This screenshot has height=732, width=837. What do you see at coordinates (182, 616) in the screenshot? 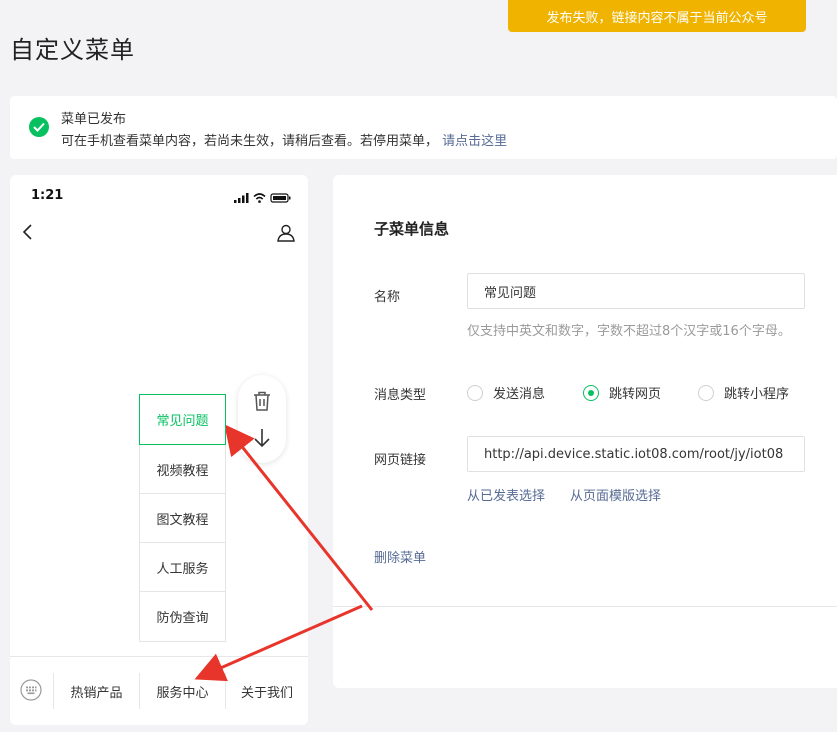
I see `submenu-item: 防伪查询` at bounding box center [182, 616].